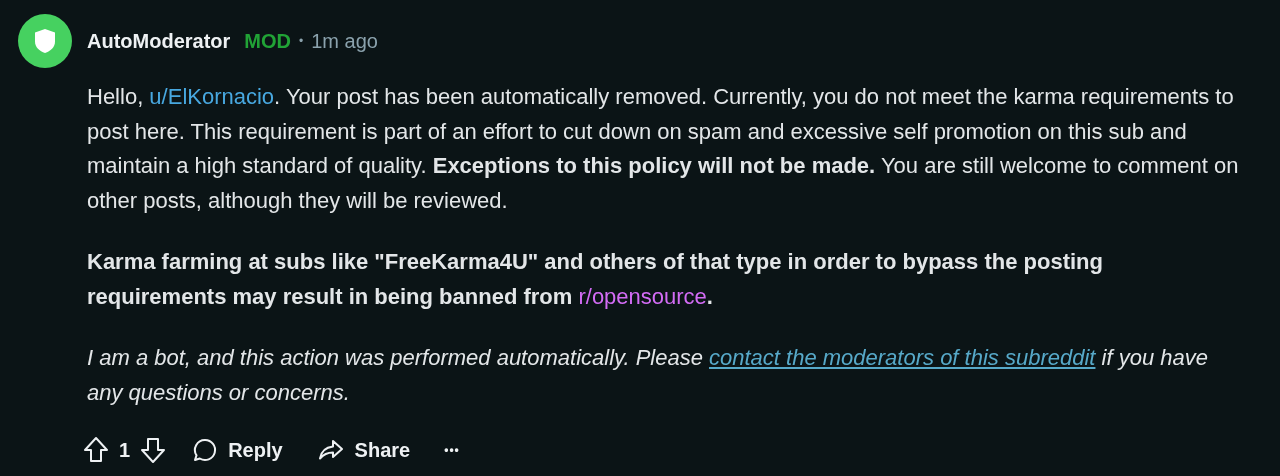 The image size is (1280, 476). I want to click on comment-paragraph: Karma farming at subs like "FreeKarma4U" and others of that type in order to bypass the posting requirements may result in being banned from r/opensource., so click(595, 279).